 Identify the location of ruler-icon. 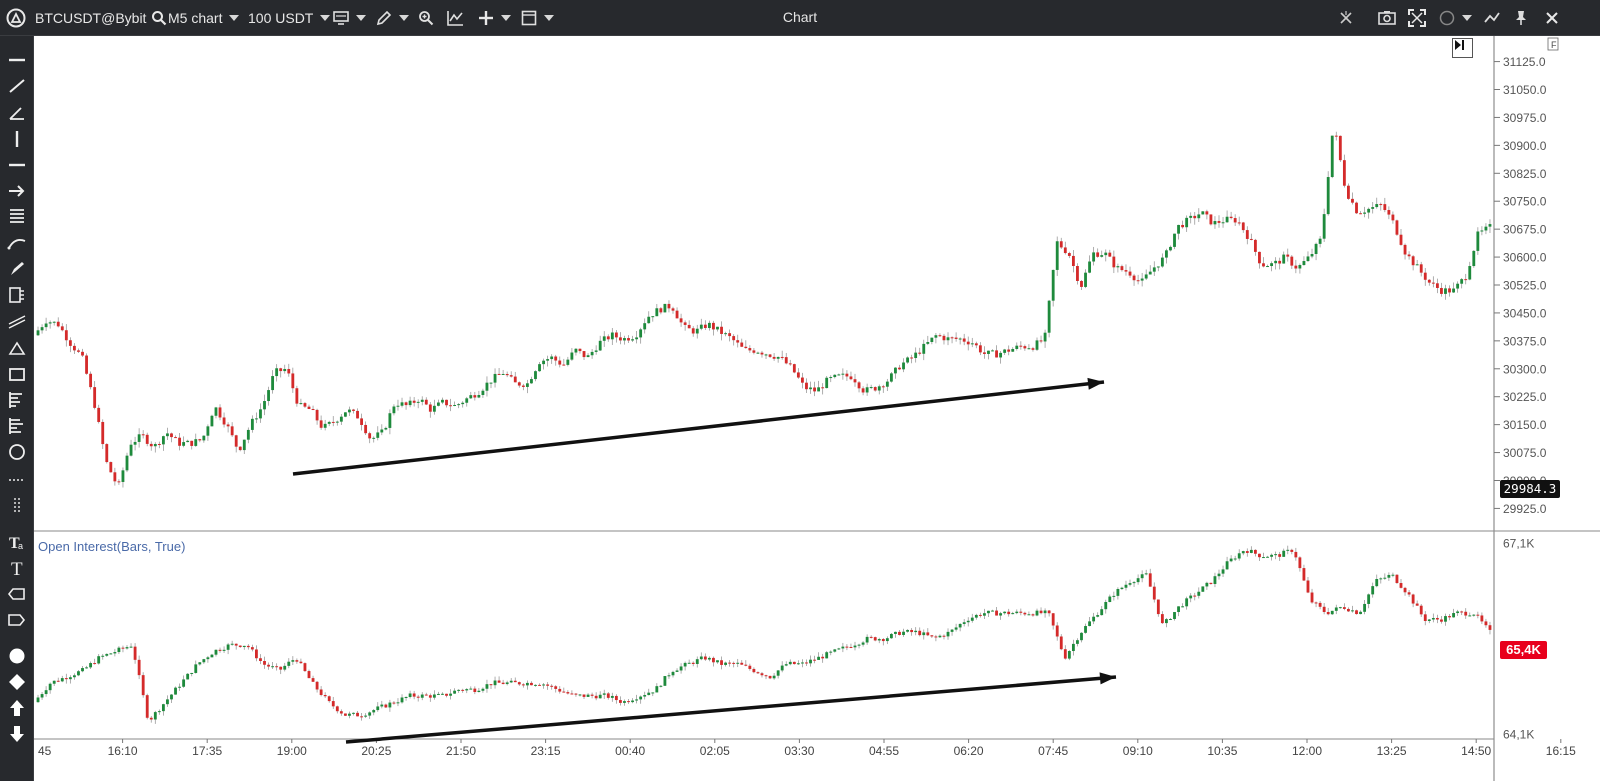
(17, 295).